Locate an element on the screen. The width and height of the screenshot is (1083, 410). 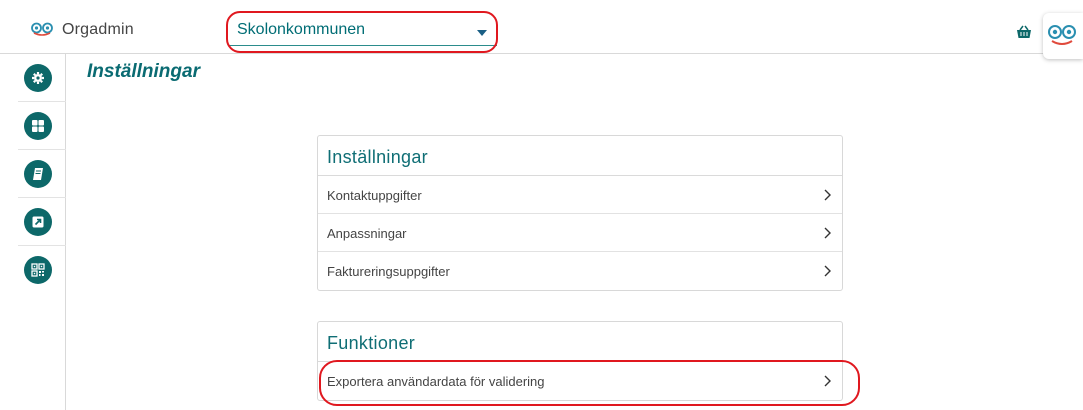
grid-icon is located at coordinates (38, 126).